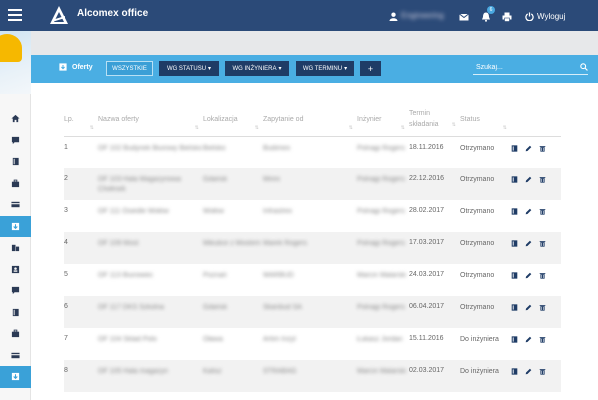 This screenshot has height=400, width=598. Describe the element at coordinates (485, 120) in the screenshot. I see `column-header-status: Status ⇅` at that location.